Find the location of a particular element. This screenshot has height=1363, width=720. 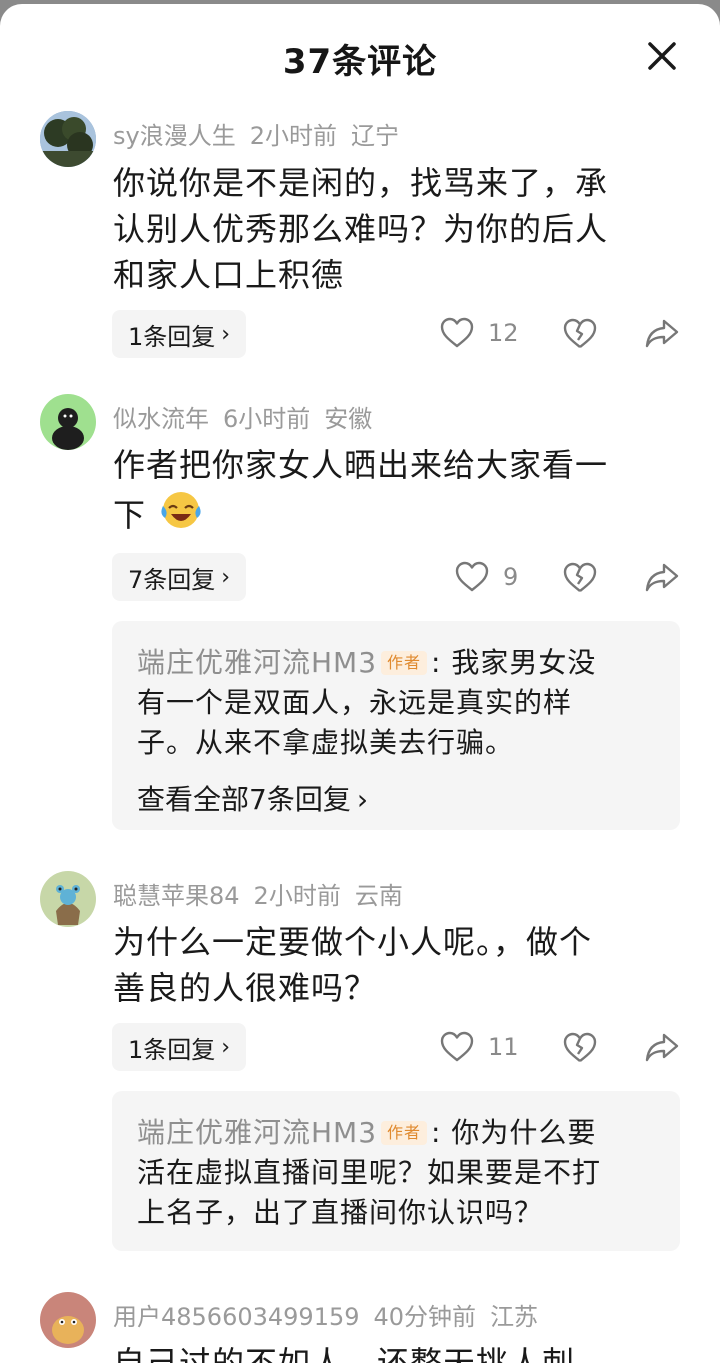

comment-meta: 似水流年 6小时前 安徽 is located at coordinates (249, 416).